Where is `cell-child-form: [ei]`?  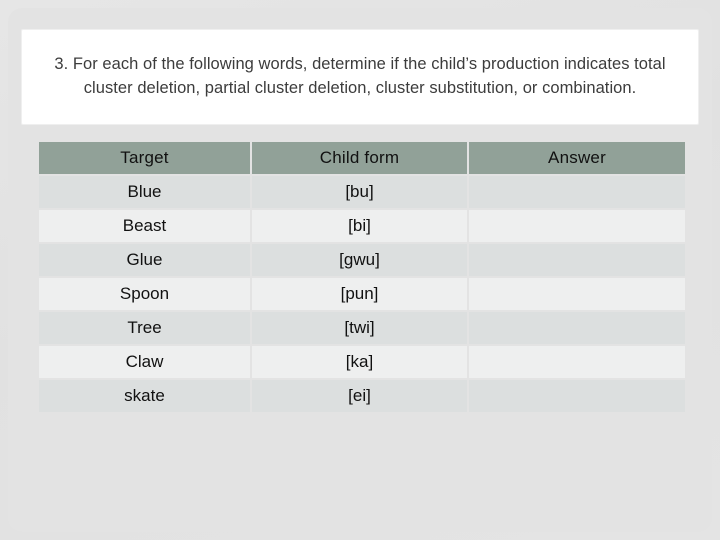
cell-child-form: [ei] is located at coordinates (359, 396).